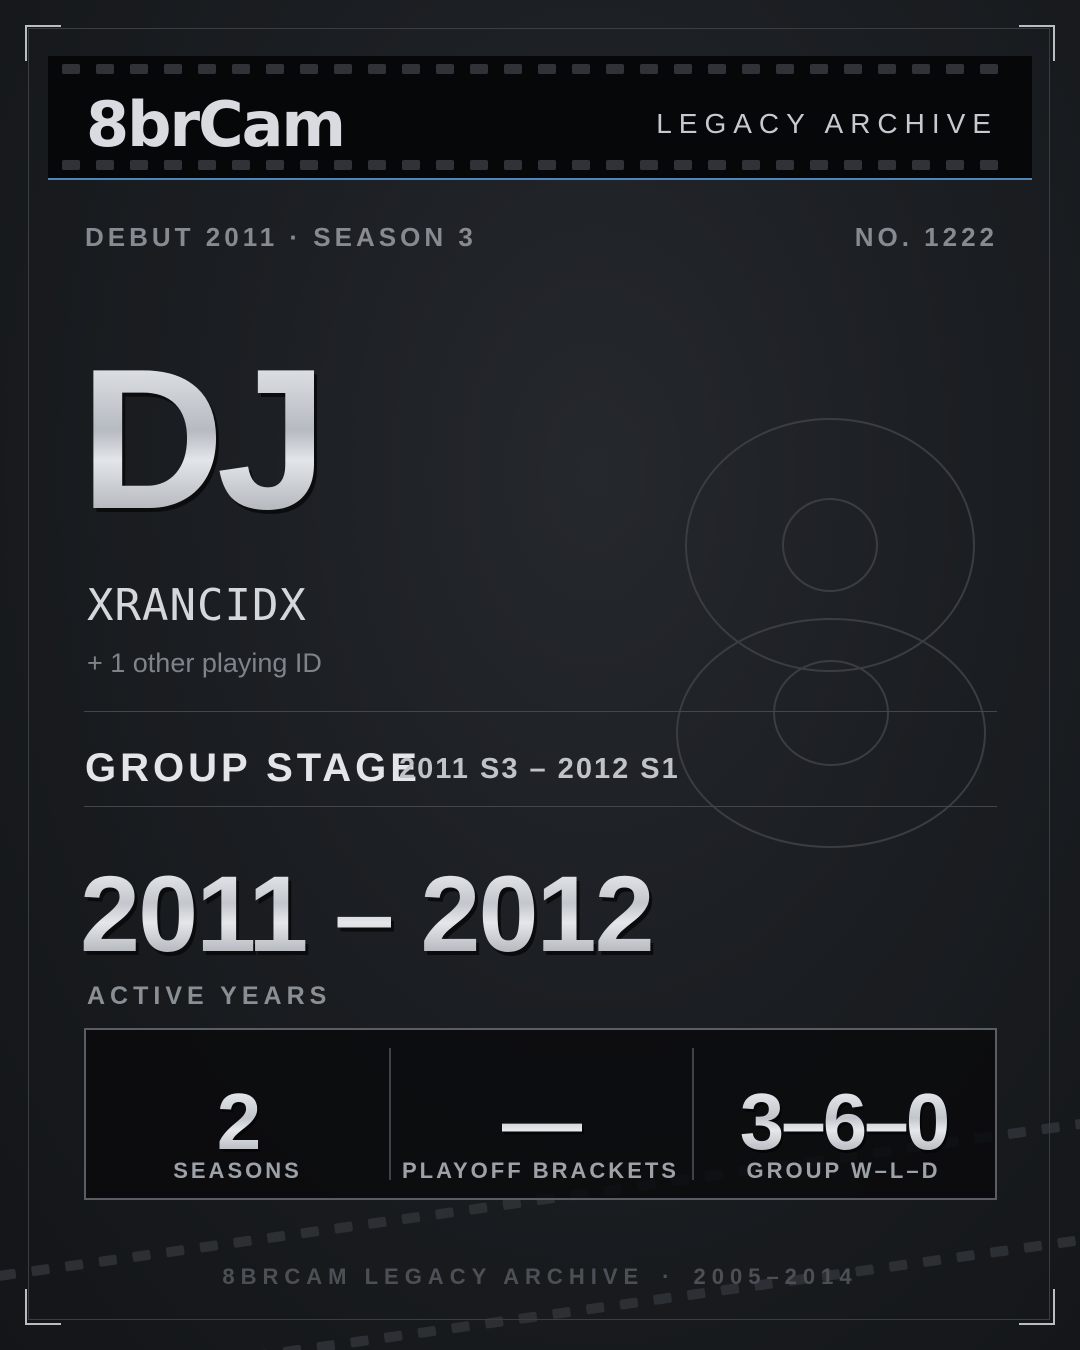 This screenshot has width=1080, height=1350. What do you see at coordinates (775, 1276) in the screenshot?
I see `footer-years: 2005–2014` at bounding box center [775, 1276].